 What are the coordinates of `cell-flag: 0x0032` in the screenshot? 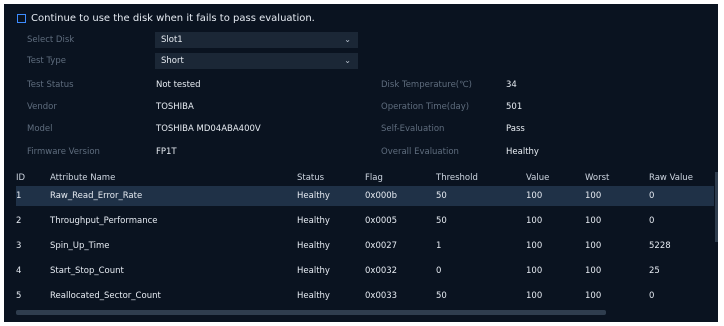 It's located at (381, 271).